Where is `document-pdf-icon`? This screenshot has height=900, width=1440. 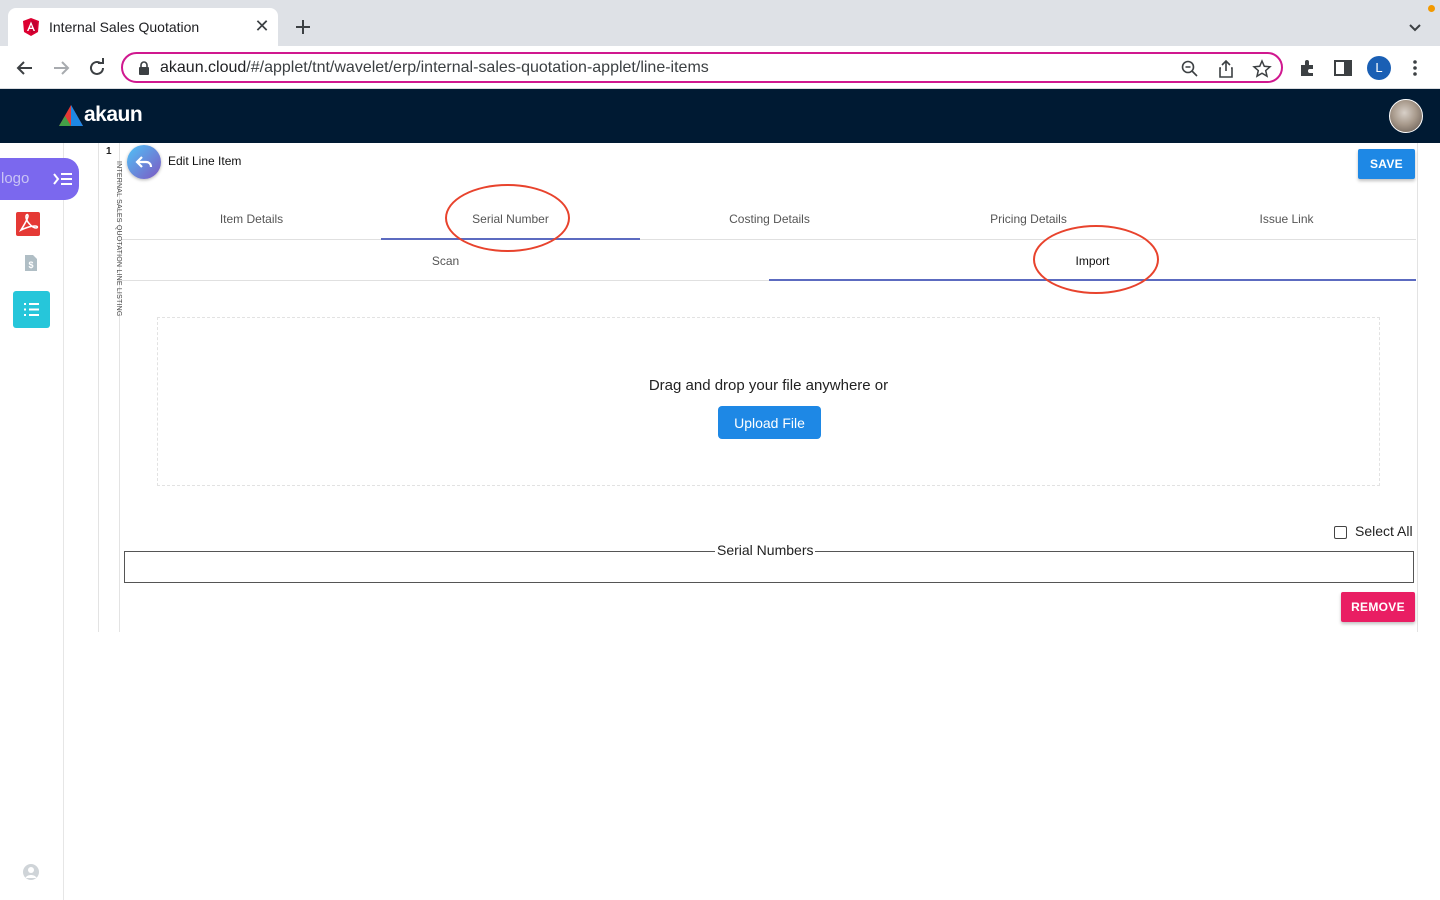
document-pdf-icon is located at coordinates (28, 224).